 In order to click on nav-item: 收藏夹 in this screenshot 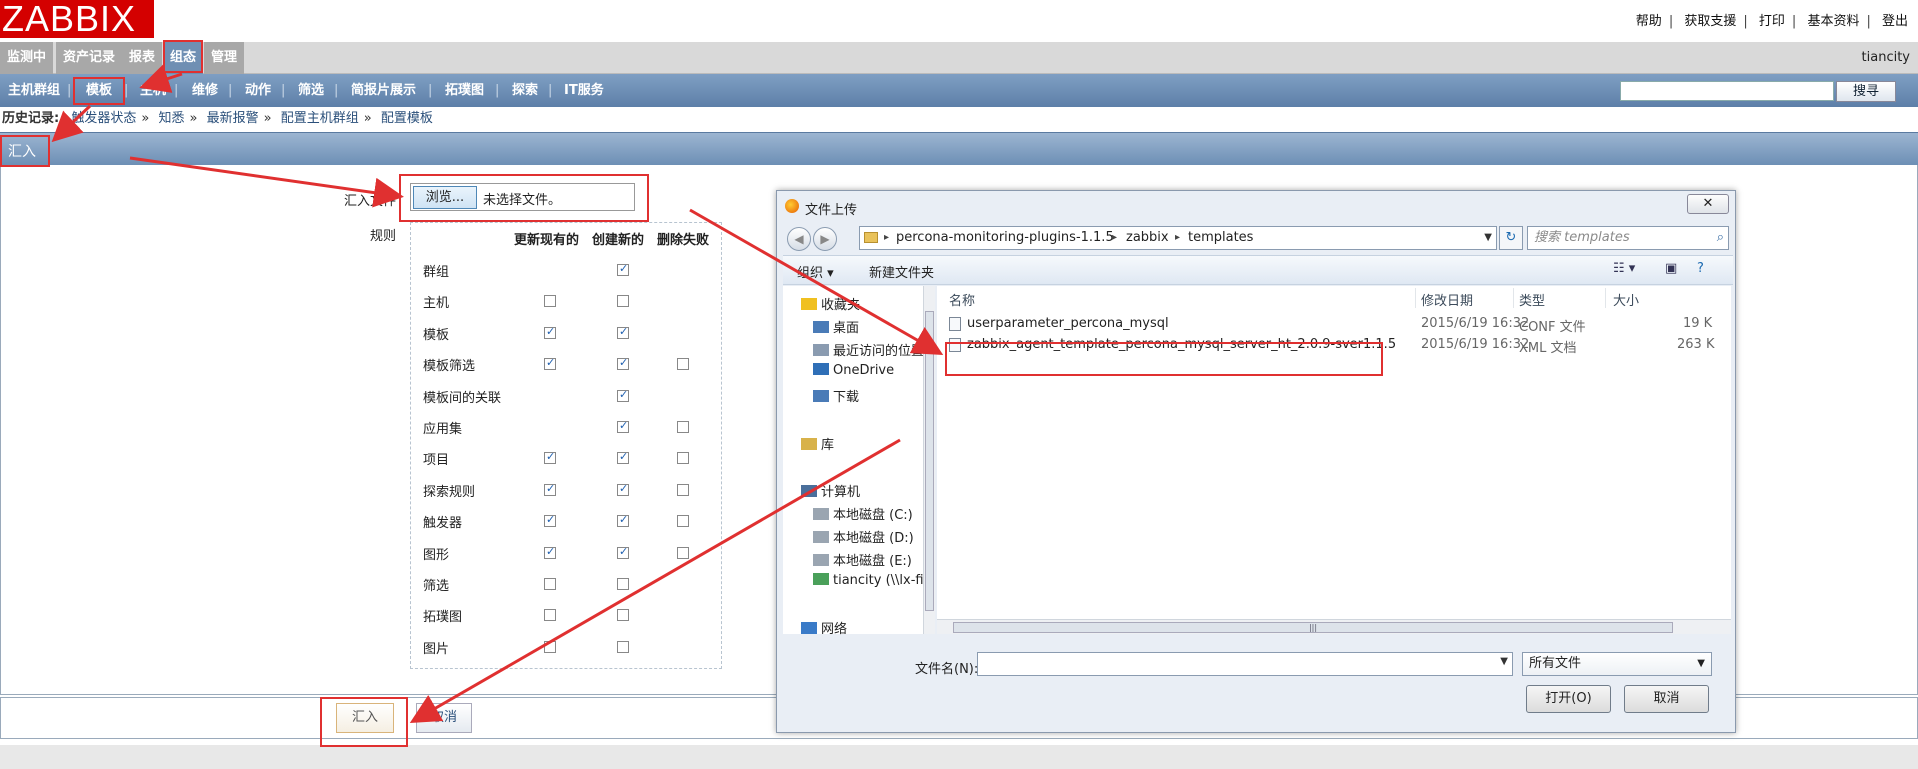, I will do `click(830, 303)`.